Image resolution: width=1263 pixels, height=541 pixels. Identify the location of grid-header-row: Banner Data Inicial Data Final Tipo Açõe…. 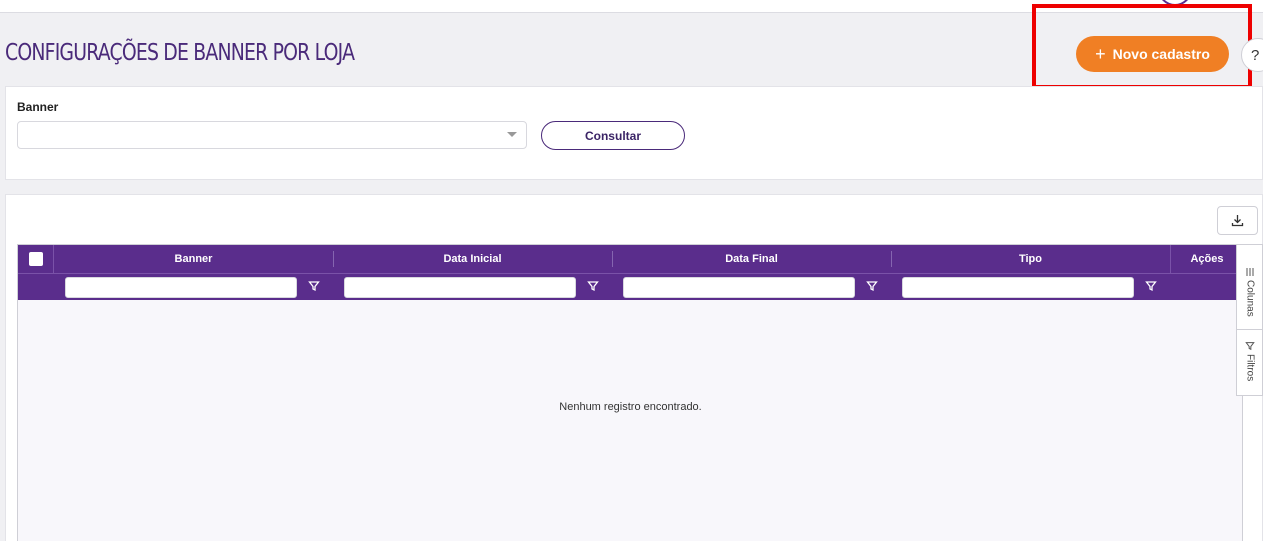
(630, 272).